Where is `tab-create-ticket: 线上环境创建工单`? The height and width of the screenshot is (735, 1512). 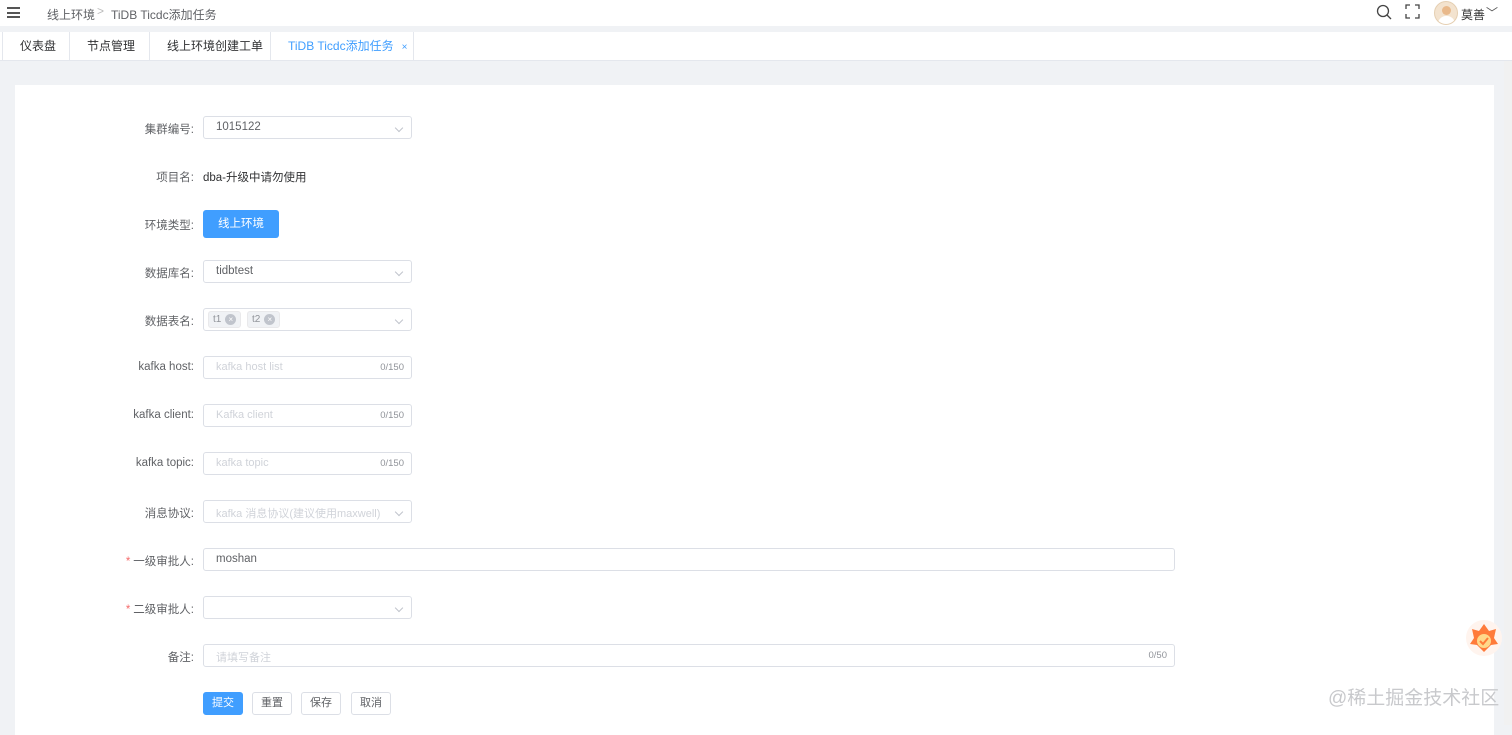
tab-create-ticket: 线上环境创建工单 is located at coordinates (210, 46).